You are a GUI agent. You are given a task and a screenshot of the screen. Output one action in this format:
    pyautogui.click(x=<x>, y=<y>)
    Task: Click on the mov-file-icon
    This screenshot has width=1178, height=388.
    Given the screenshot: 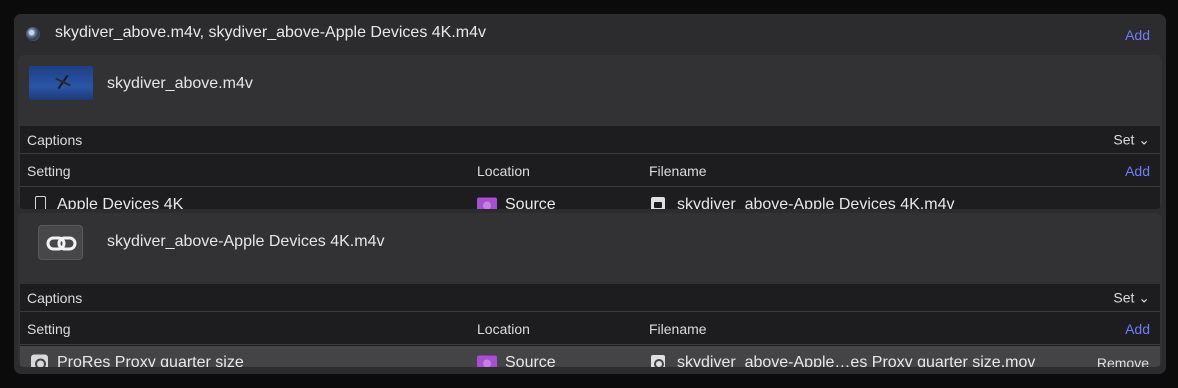 What is the action you would take?
    pyautogui.click(x=658, y=361)
    